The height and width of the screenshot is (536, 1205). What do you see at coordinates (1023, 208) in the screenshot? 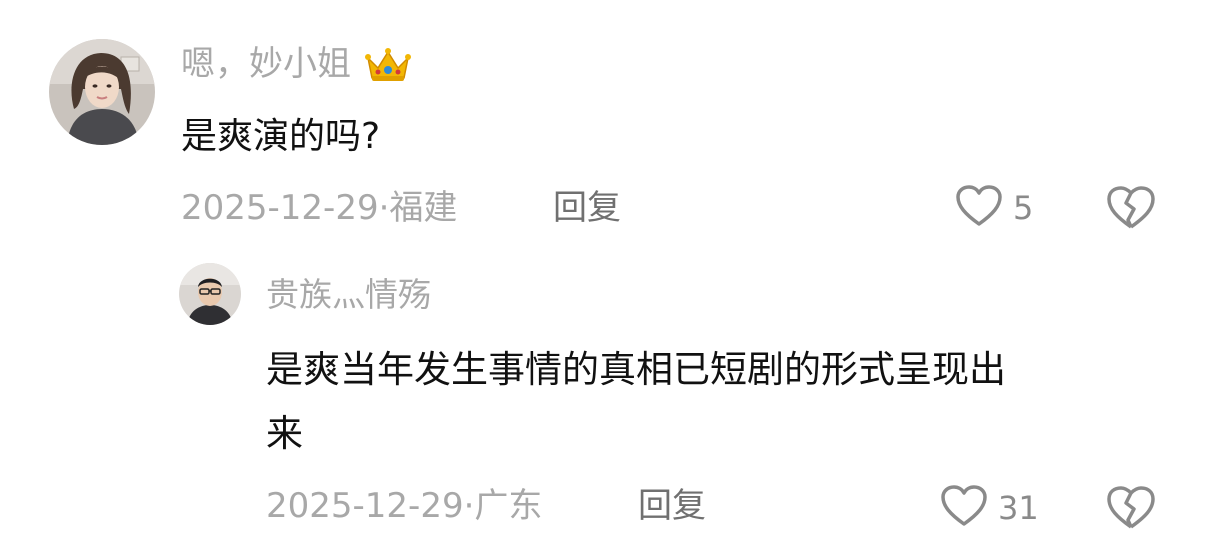
I see `like-count: 5` at bounding box center [1023, 208].